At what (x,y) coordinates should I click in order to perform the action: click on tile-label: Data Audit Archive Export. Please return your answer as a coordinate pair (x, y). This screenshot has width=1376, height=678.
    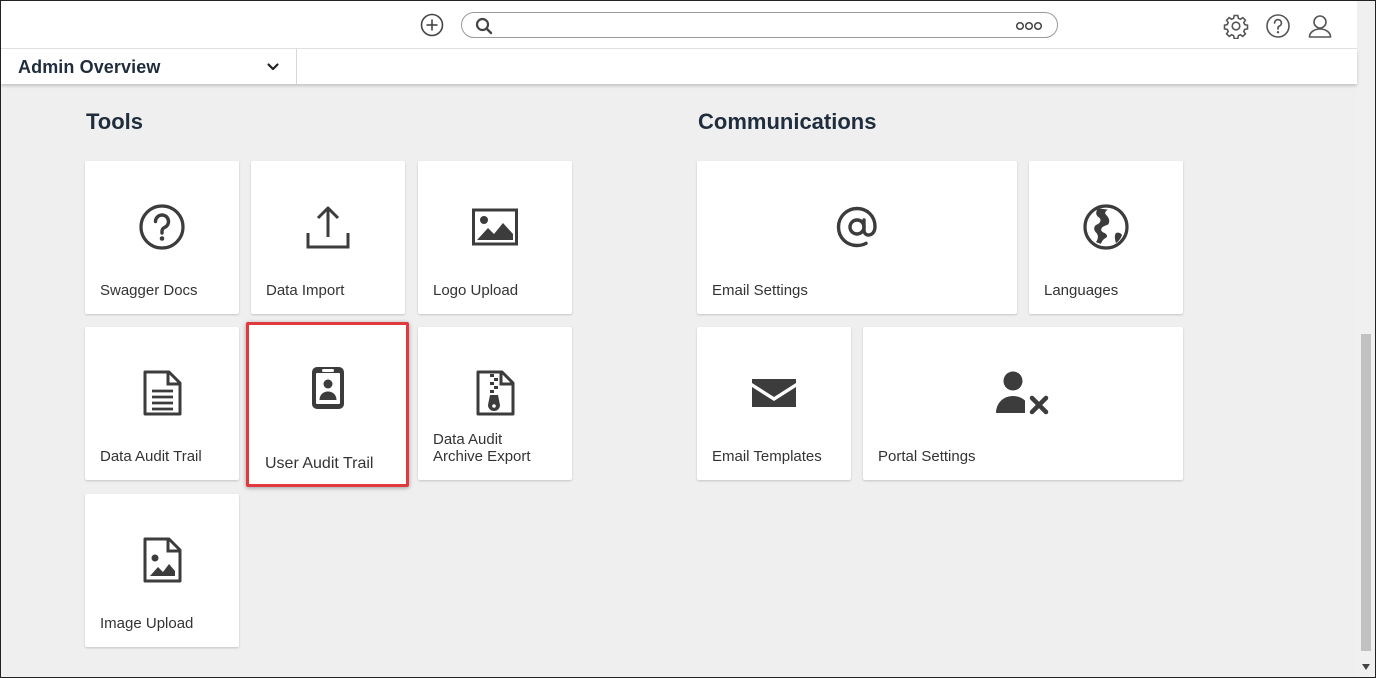
    Looking at the image, I should click on (497, 448).